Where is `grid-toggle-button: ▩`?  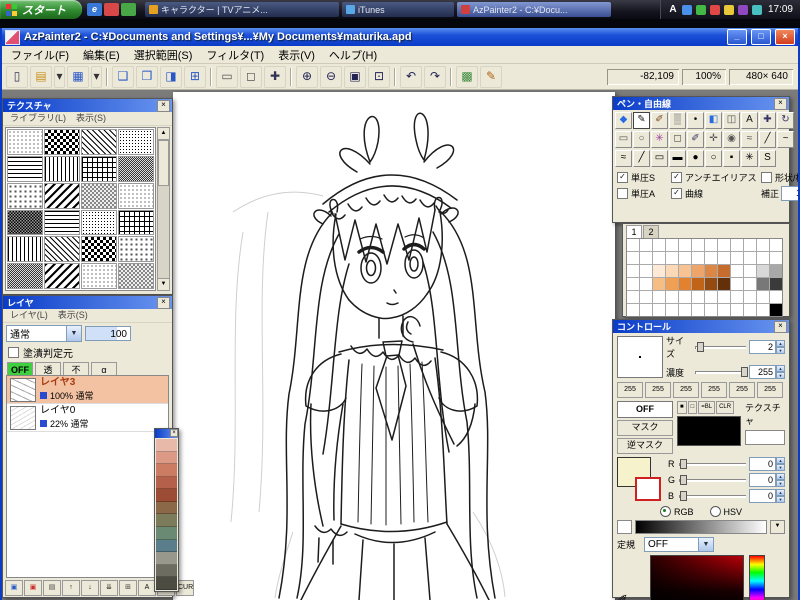 grid-toggle-button: ▩ is located at coordinates (467, 76).